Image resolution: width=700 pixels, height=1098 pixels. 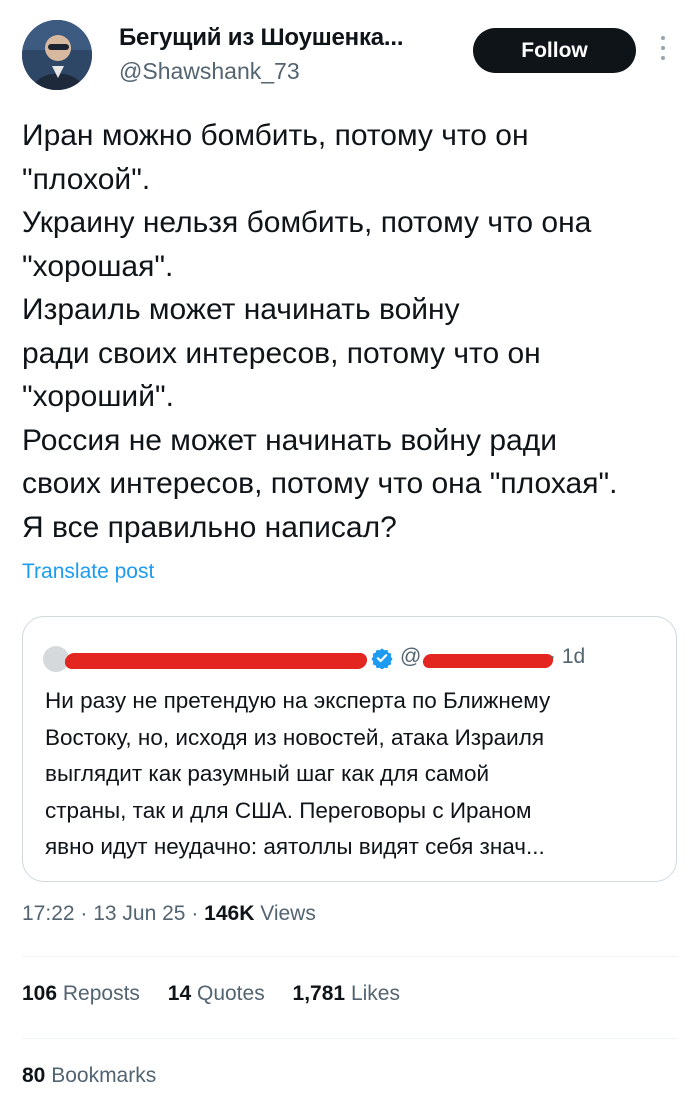 I want to click on more-options-icon, so click(x=663, y=51).